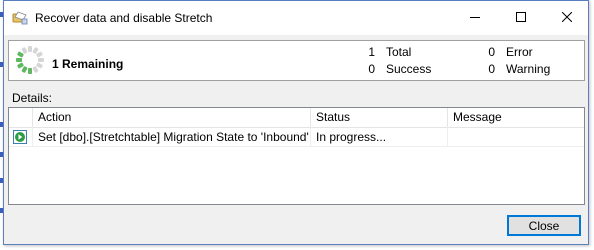  Describe the element at coordinates (491, 69) in the screenshot. I see `warning-count: 0` at that location.